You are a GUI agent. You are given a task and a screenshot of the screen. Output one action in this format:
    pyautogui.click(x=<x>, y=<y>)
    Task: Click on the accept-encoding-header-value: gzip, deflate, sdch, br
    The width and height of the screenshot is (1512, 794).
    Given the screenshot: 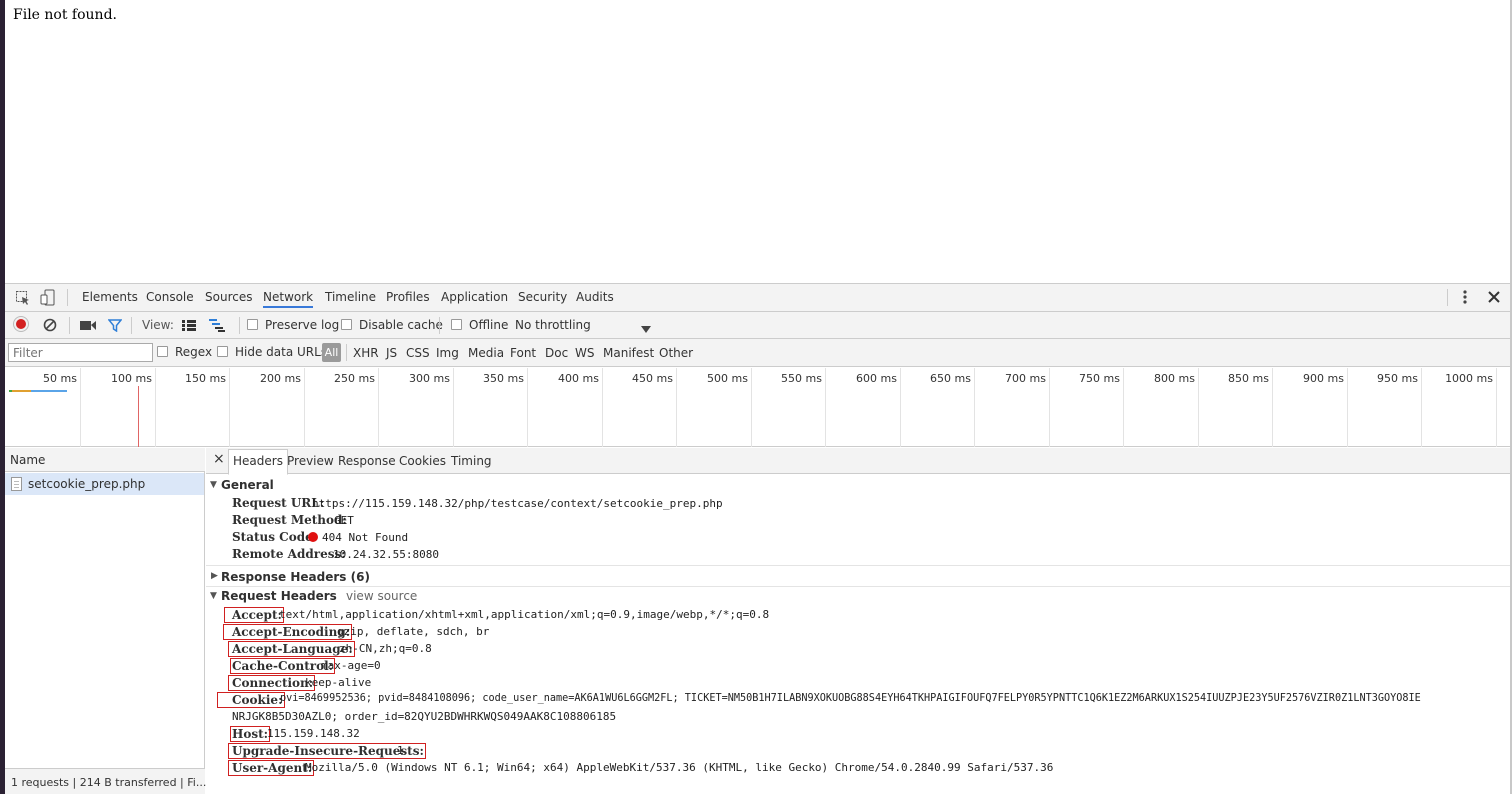 What is the action you would take?
    pyautogui.click(x=413, y=631)
    